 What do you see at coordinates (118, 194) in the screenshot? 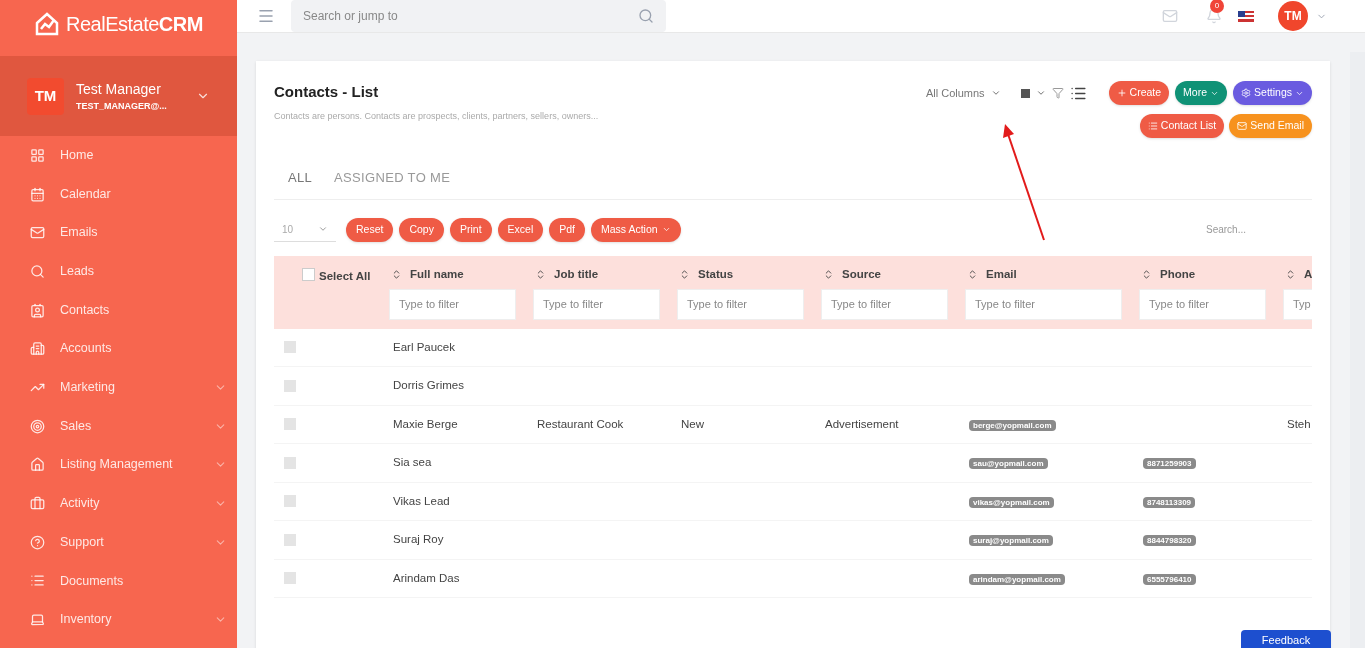
I see `sidebar-item: Calendar` at bounding box center [118, 194].